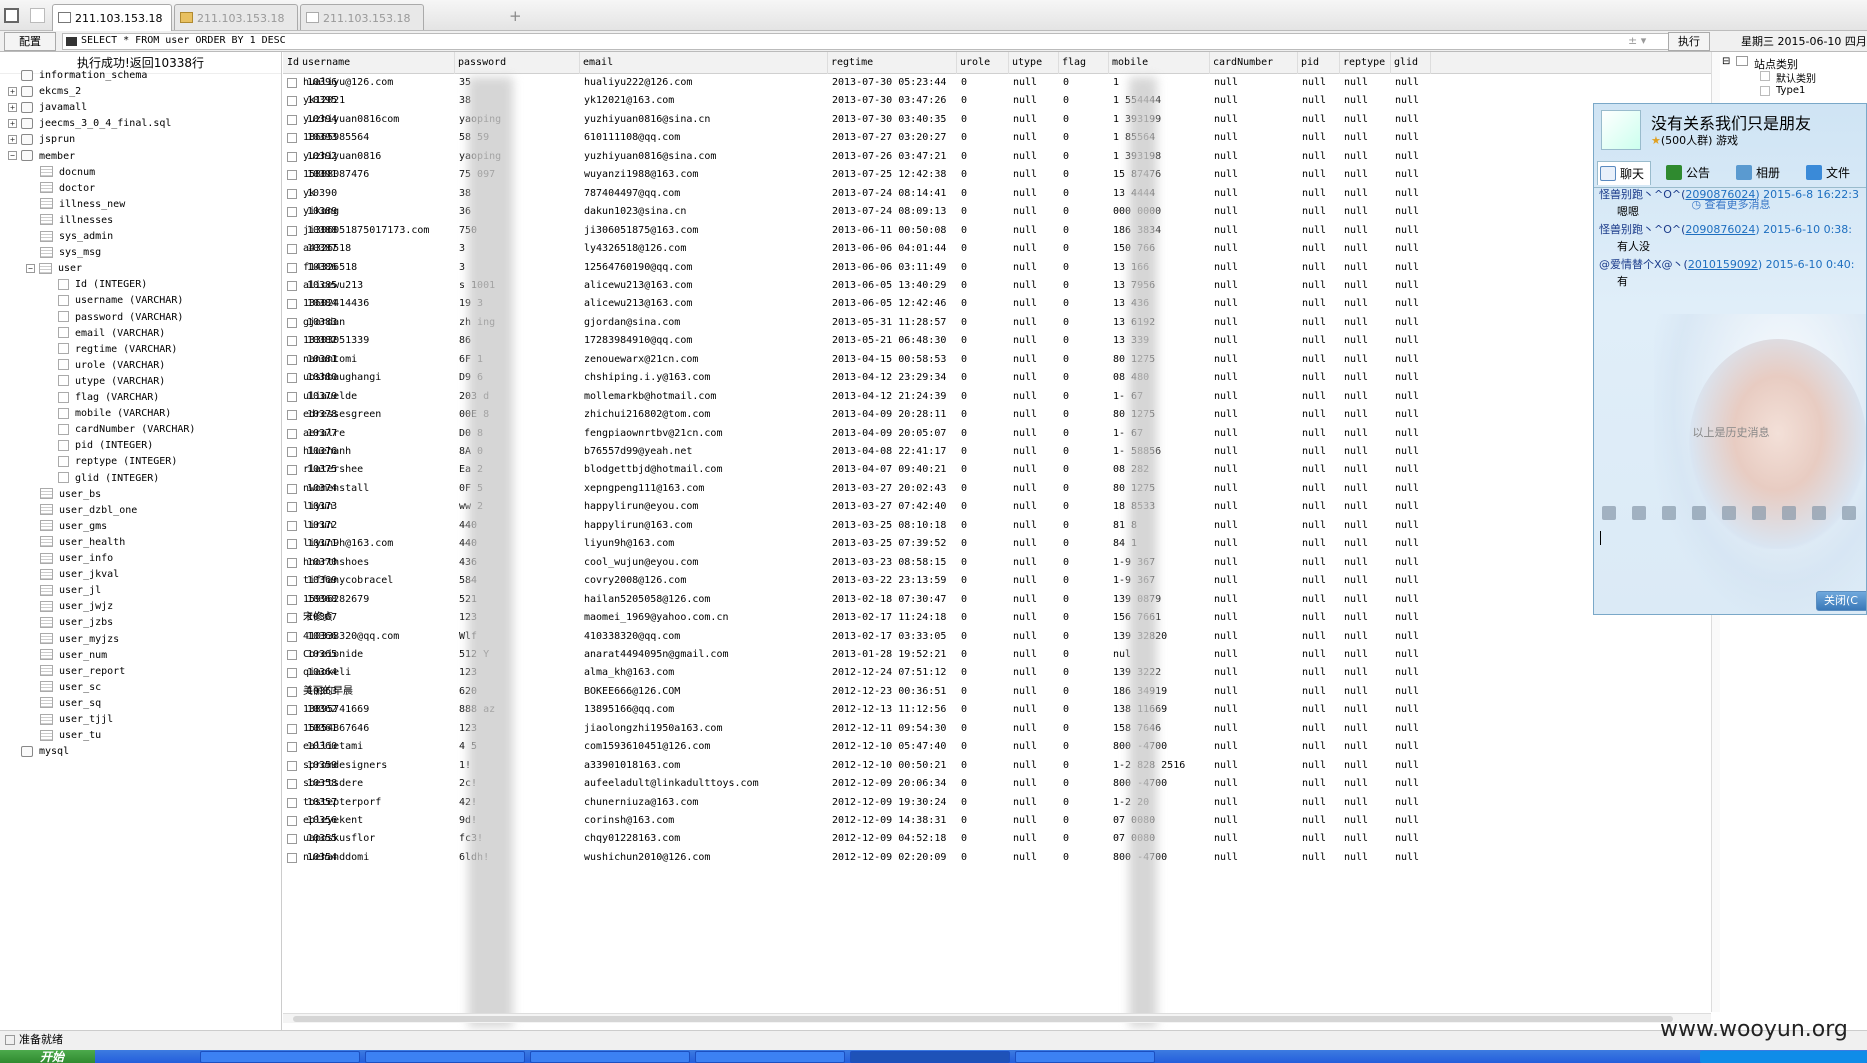 The width and height of the screenshot is (1867, 1063). What do you see at coordinates (517, 63) in the screenshot?
I see `column-header-password: password` at bounding box center [517, 63].